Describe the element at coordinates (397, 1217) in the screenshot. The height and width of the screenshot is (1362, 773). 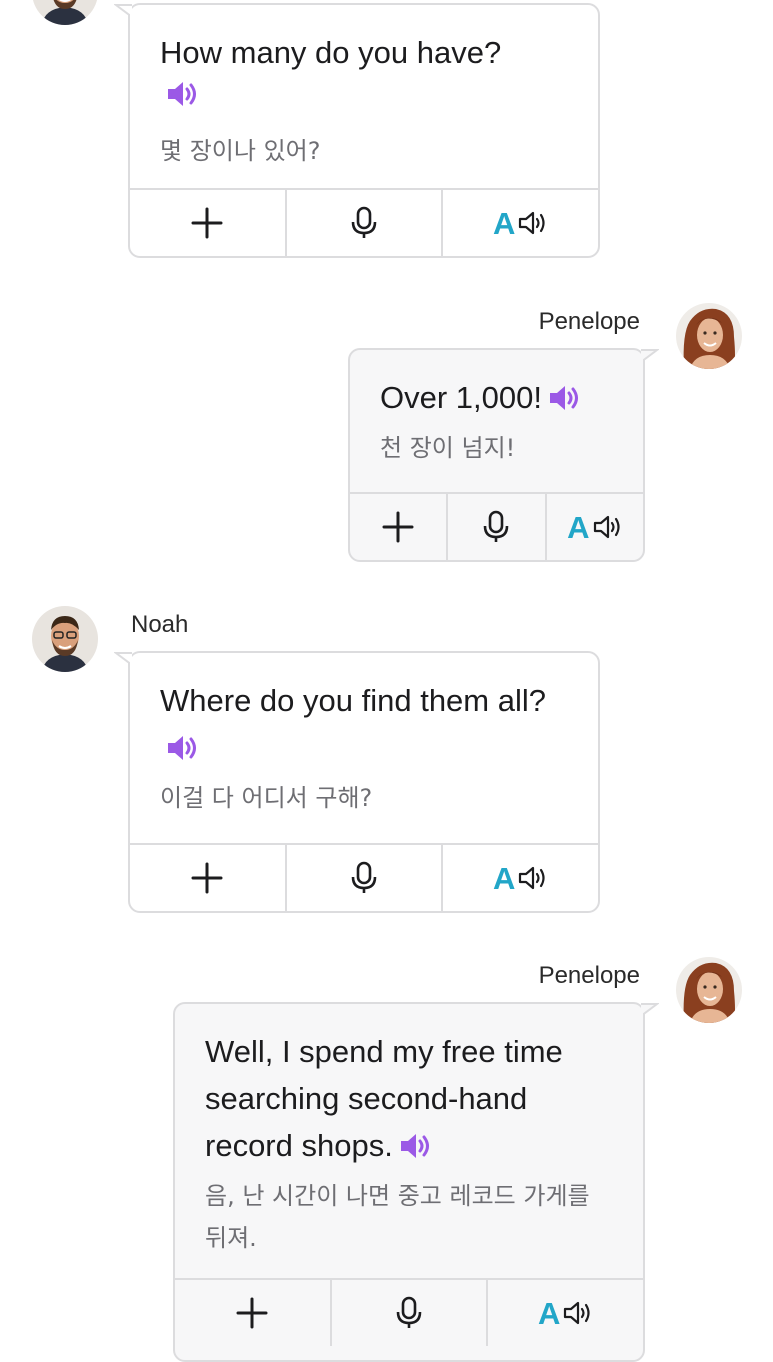
I see `message-korean: 음, 난 시간이 나면 중고 레코드 가게를 뒤져.` at that location.